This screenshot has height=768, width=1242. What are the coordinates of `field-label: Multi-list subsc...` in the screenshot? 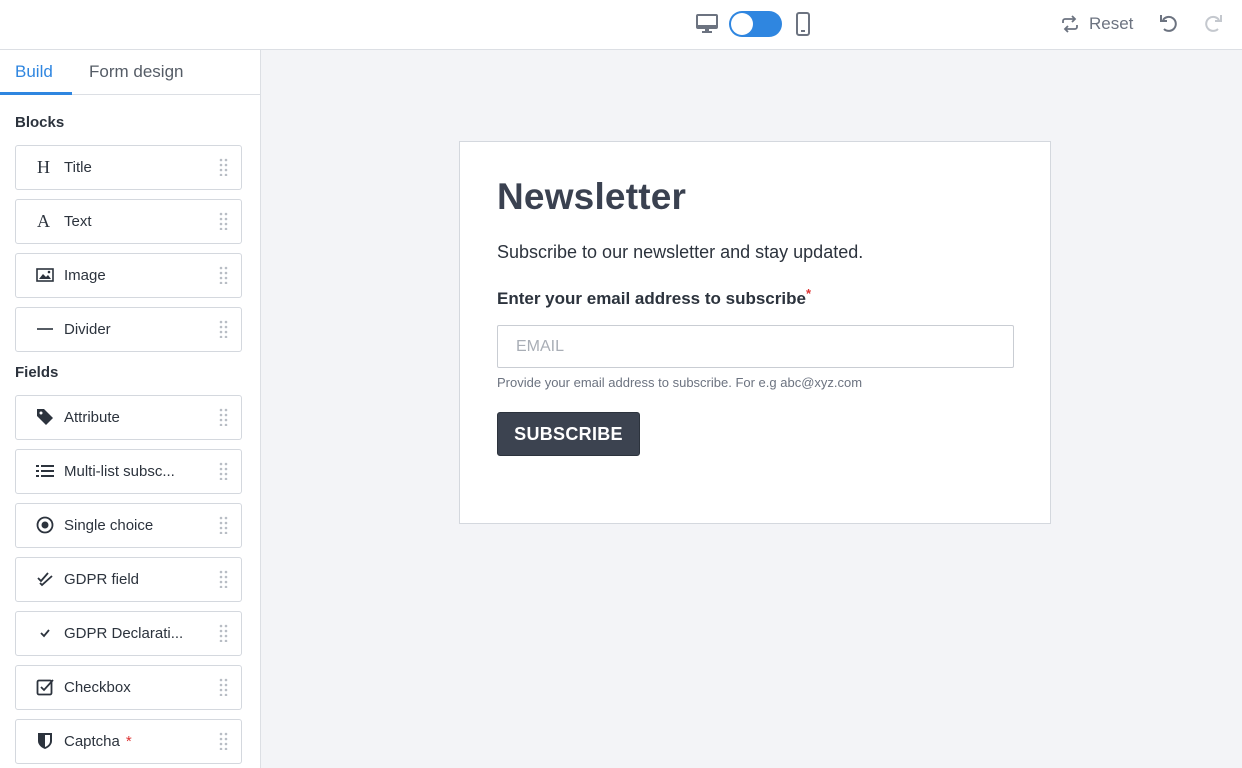 It's located at (119, 471).